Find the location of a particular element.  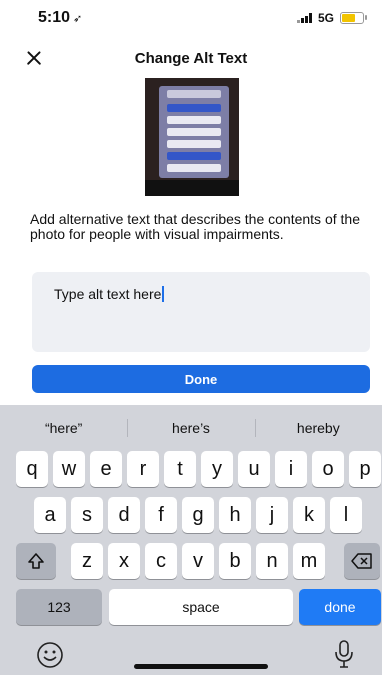

battery-icon is located at coordinates (353, 18).